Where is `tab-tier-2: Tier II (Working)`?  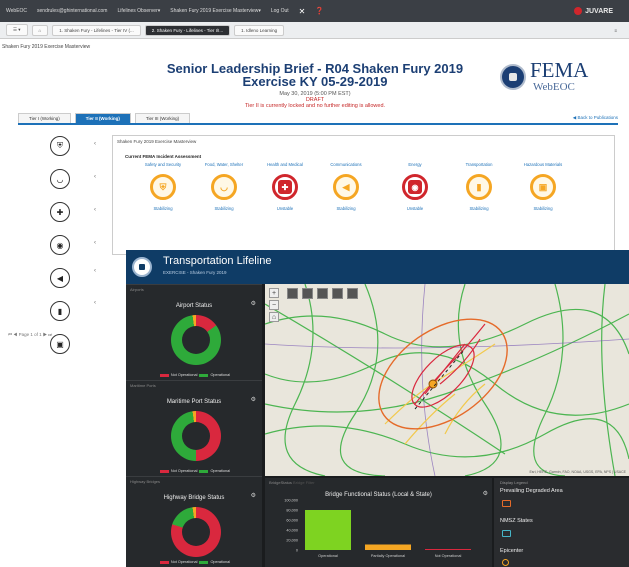
tab-tier-2: Tier II (Working) is located at coordinates (102, 118).